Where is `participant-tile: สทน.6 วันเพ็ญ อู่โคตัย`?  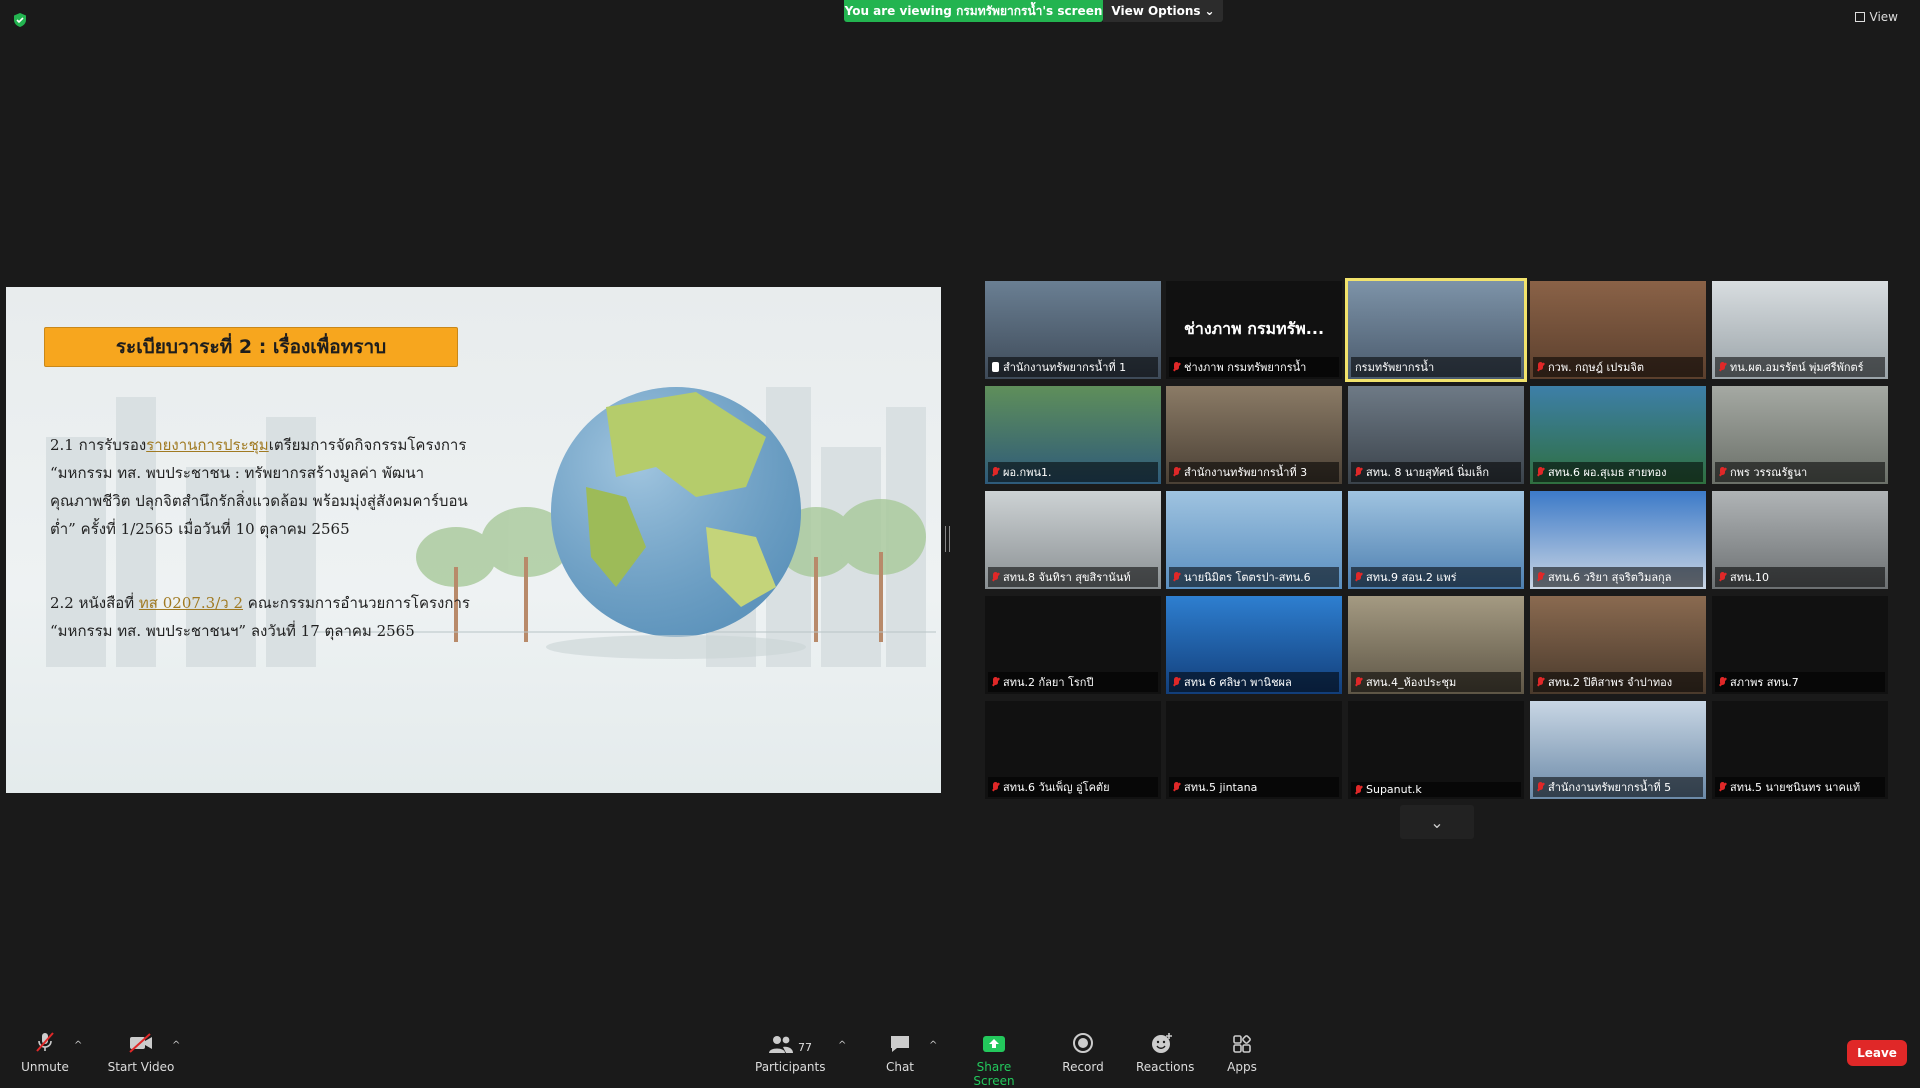 participant-tile: สทน.6 วันเพ็ญ อู่โคตัย is located at coordinates (1073, 750).